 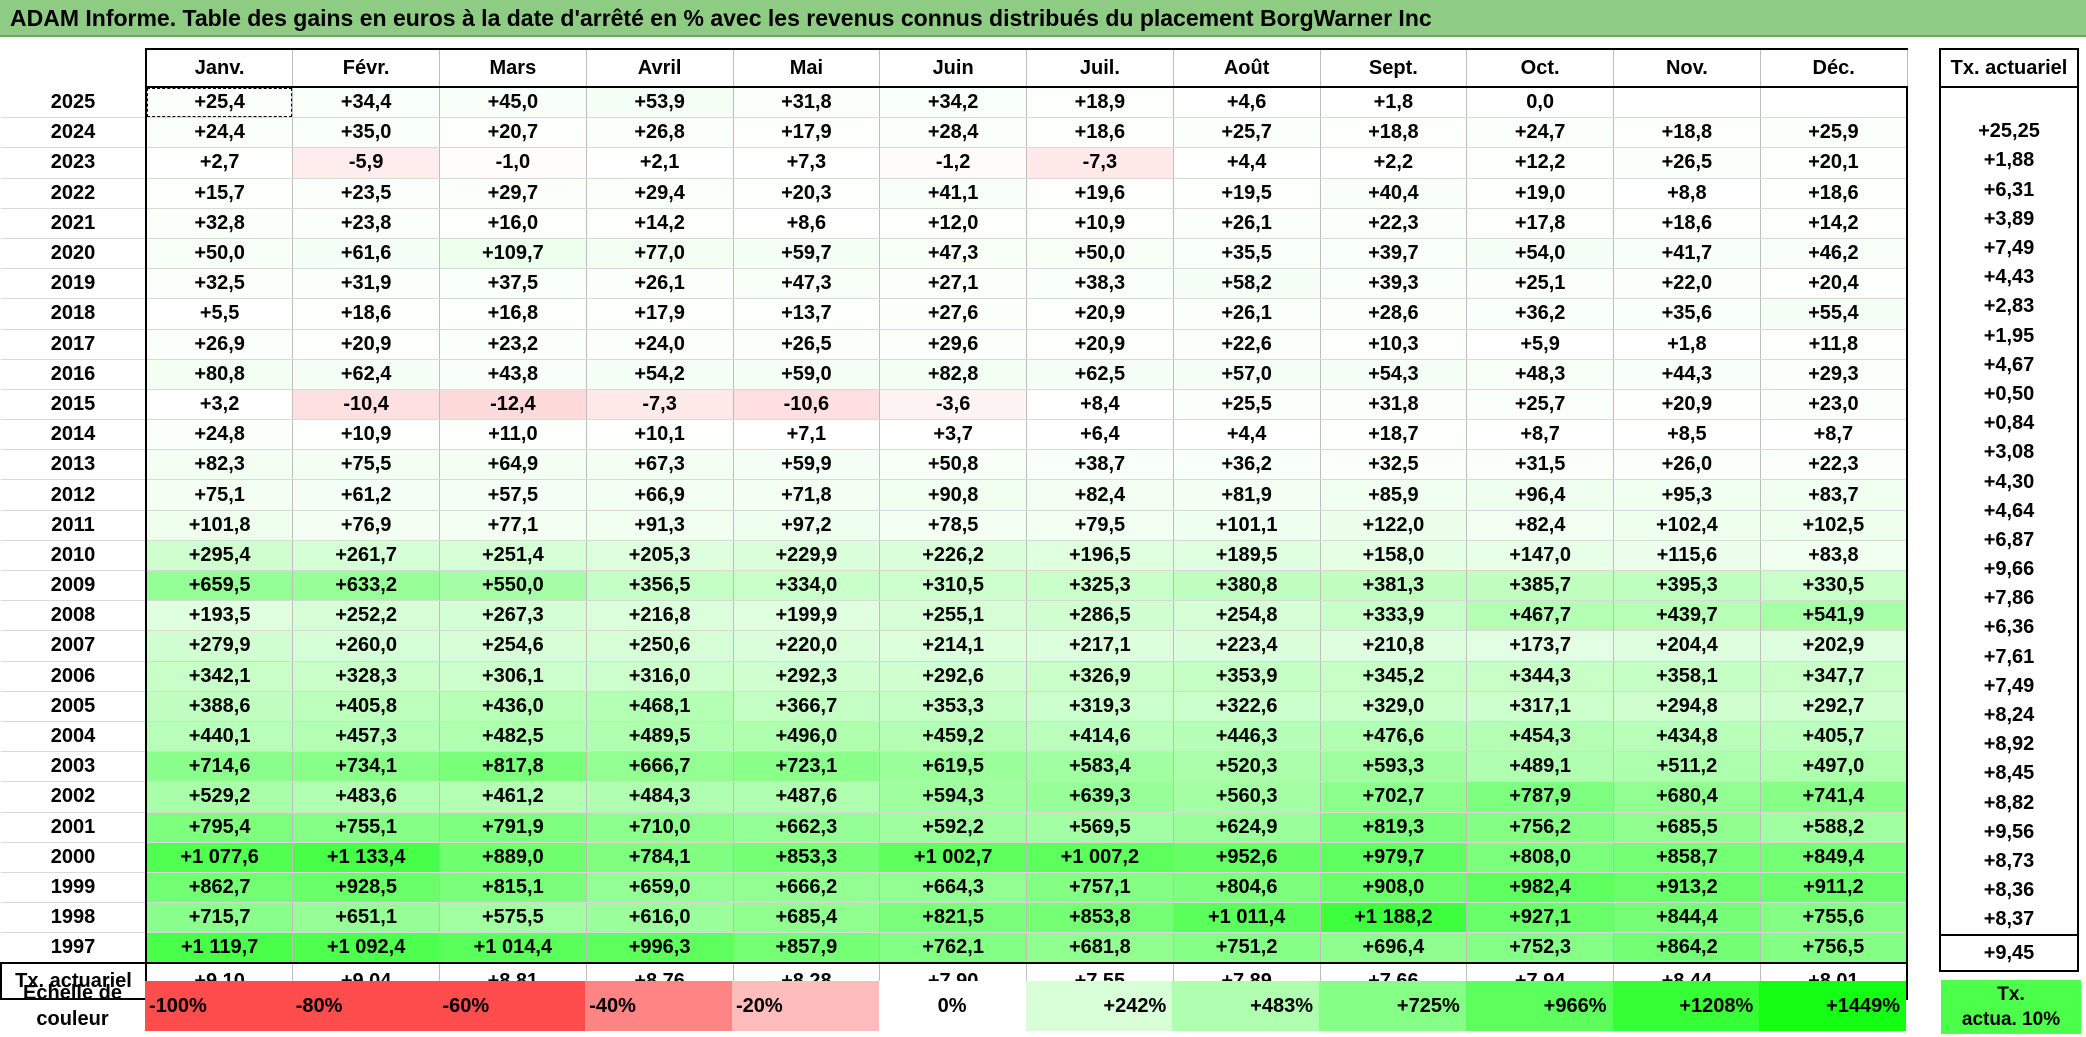 What do you see at coordinates (366, 223) in the screenshot?
I see `gain-cell: +23,8` at bounding box center [366, 223].